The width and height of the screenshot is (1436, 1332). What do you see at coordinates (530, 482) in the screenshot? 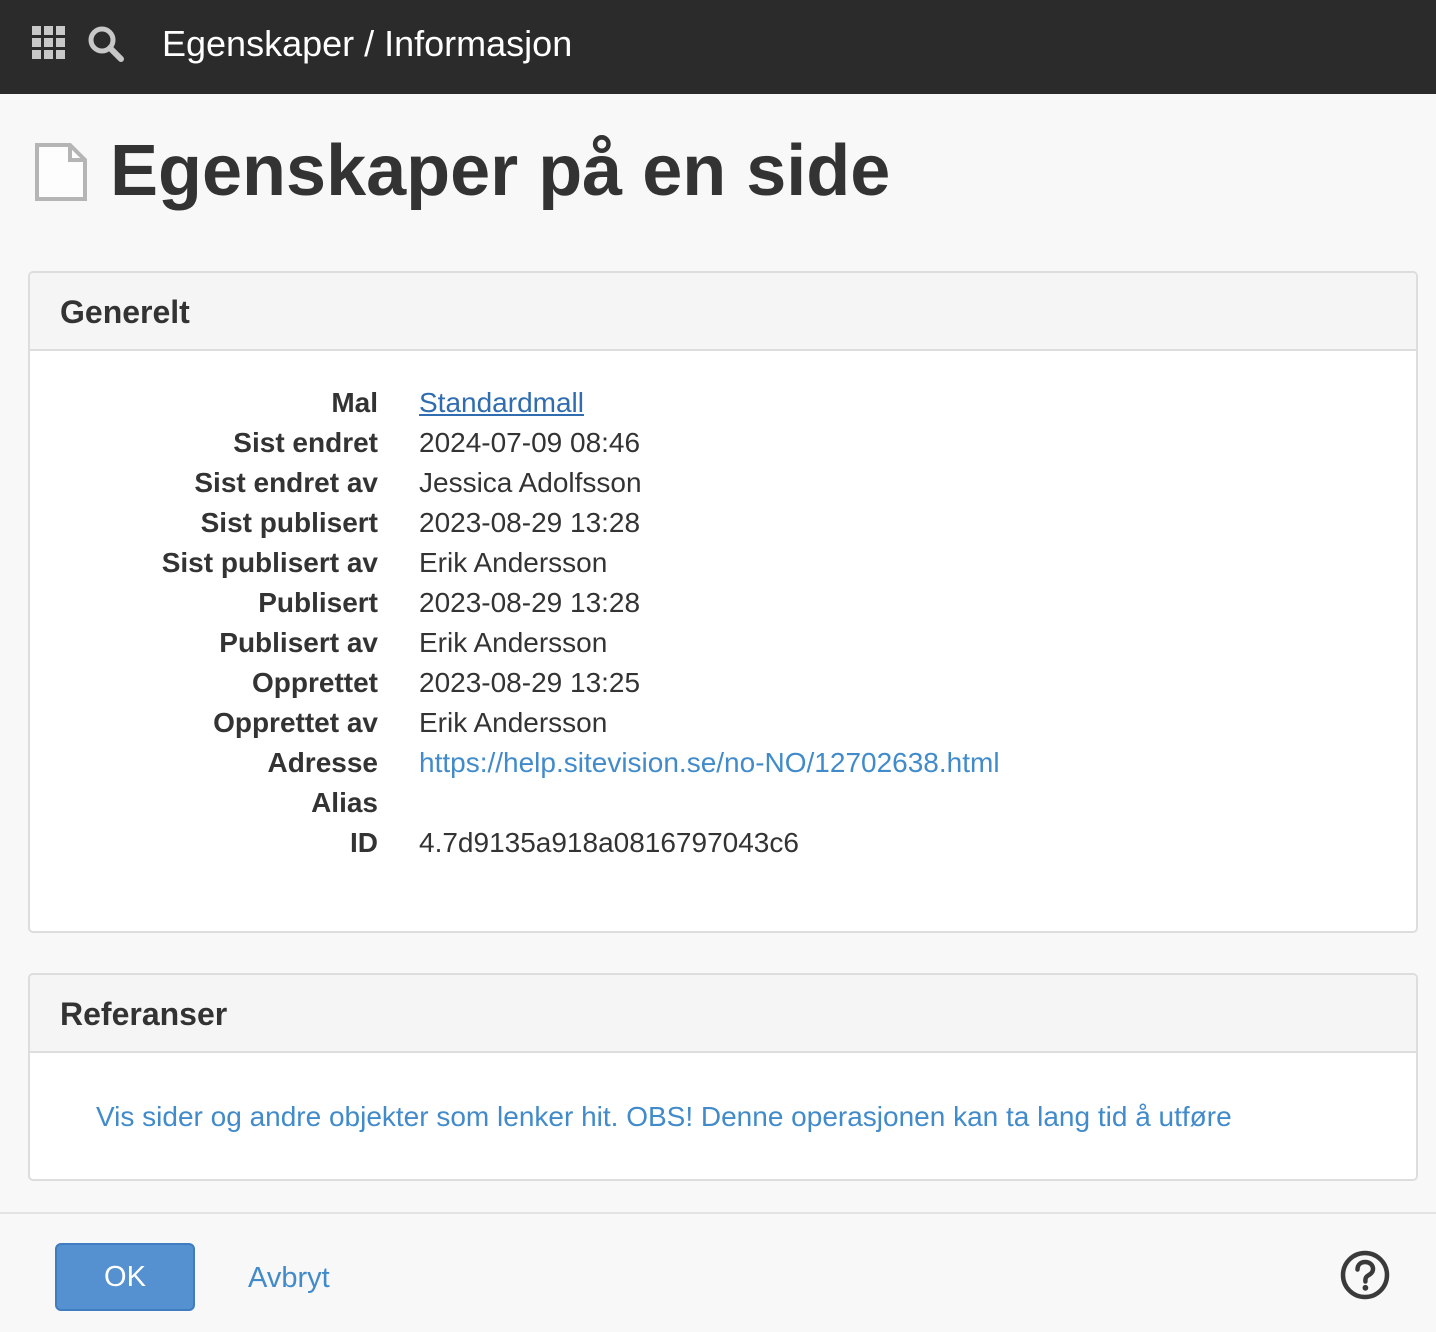
I see `property-value: Jessica Adolfsson` at bounding box center [530, 482].